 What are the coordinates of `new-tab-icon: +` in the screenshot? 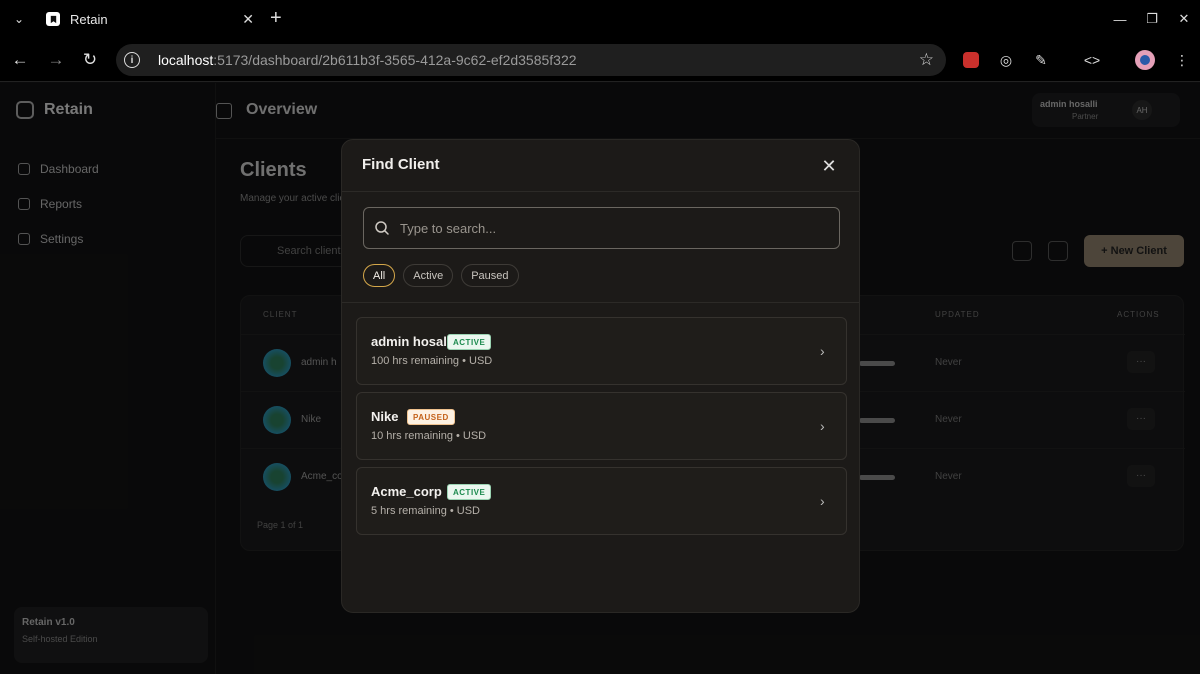 It's located at (276, 18).